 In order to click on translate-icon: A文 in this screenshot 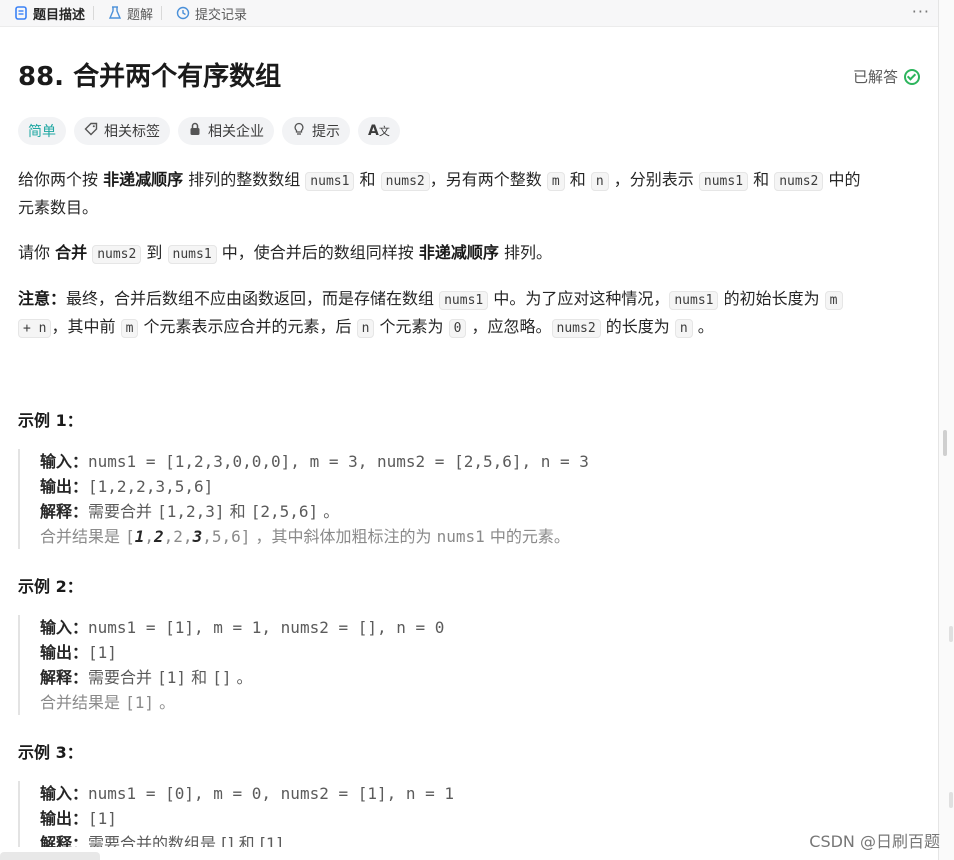, I will do `click(379, 131)`.